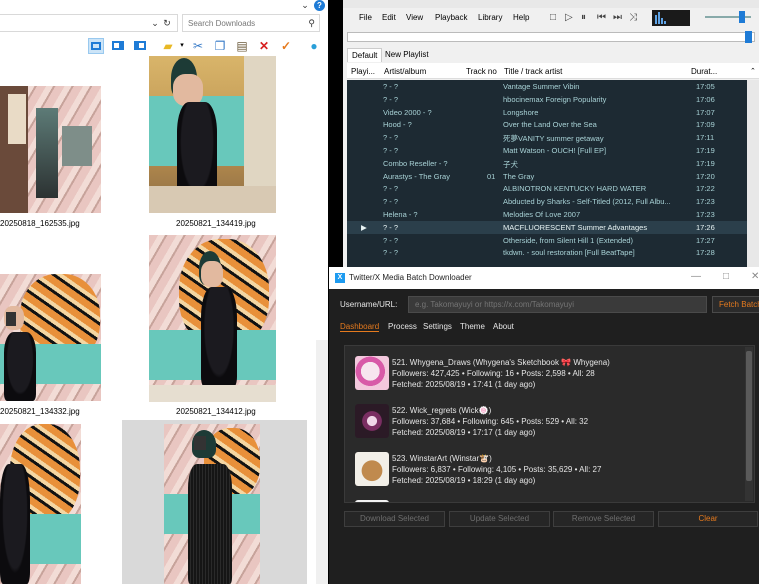 This screenshot has width=759, height=584. Describe the element at coordinates (742, 17) in the screenshot. I see `volume-slider-handle` at that location.